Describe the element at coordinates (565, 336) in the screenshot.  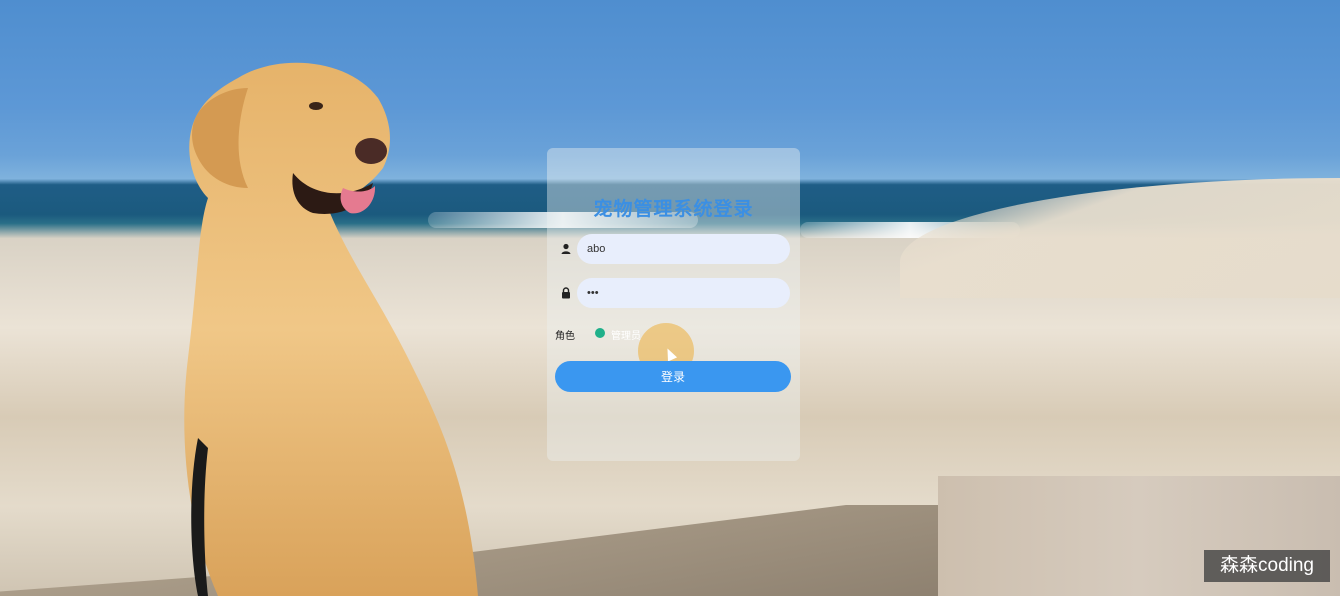
I see `role-label: 角色` at that location.